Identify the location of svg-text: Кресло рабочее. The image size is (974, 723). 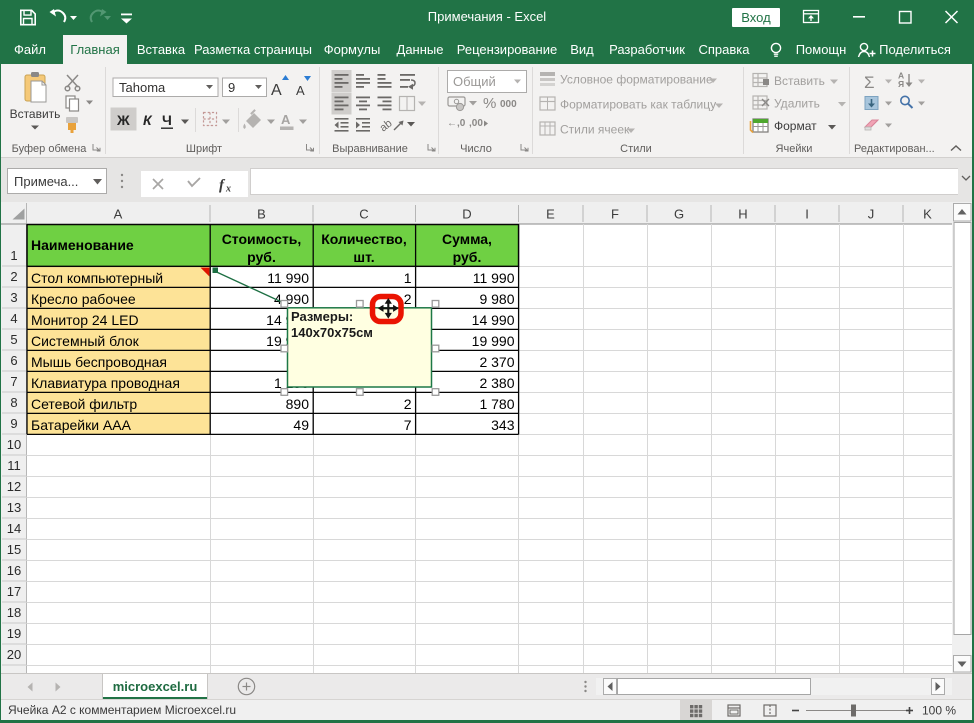
(83, 299).